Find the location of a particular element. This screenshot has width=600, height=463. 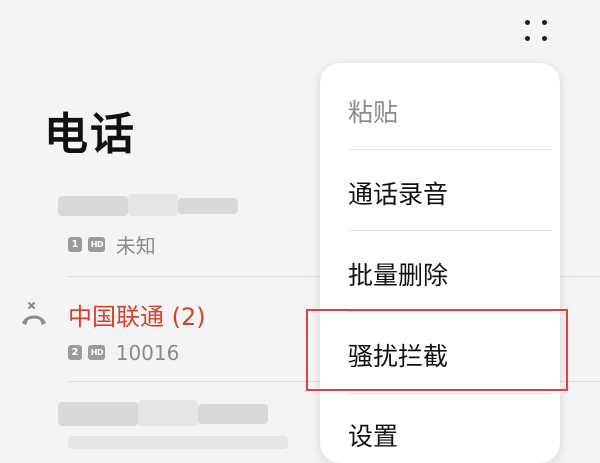

highlight-annotation is located at coordinates (437, 350).